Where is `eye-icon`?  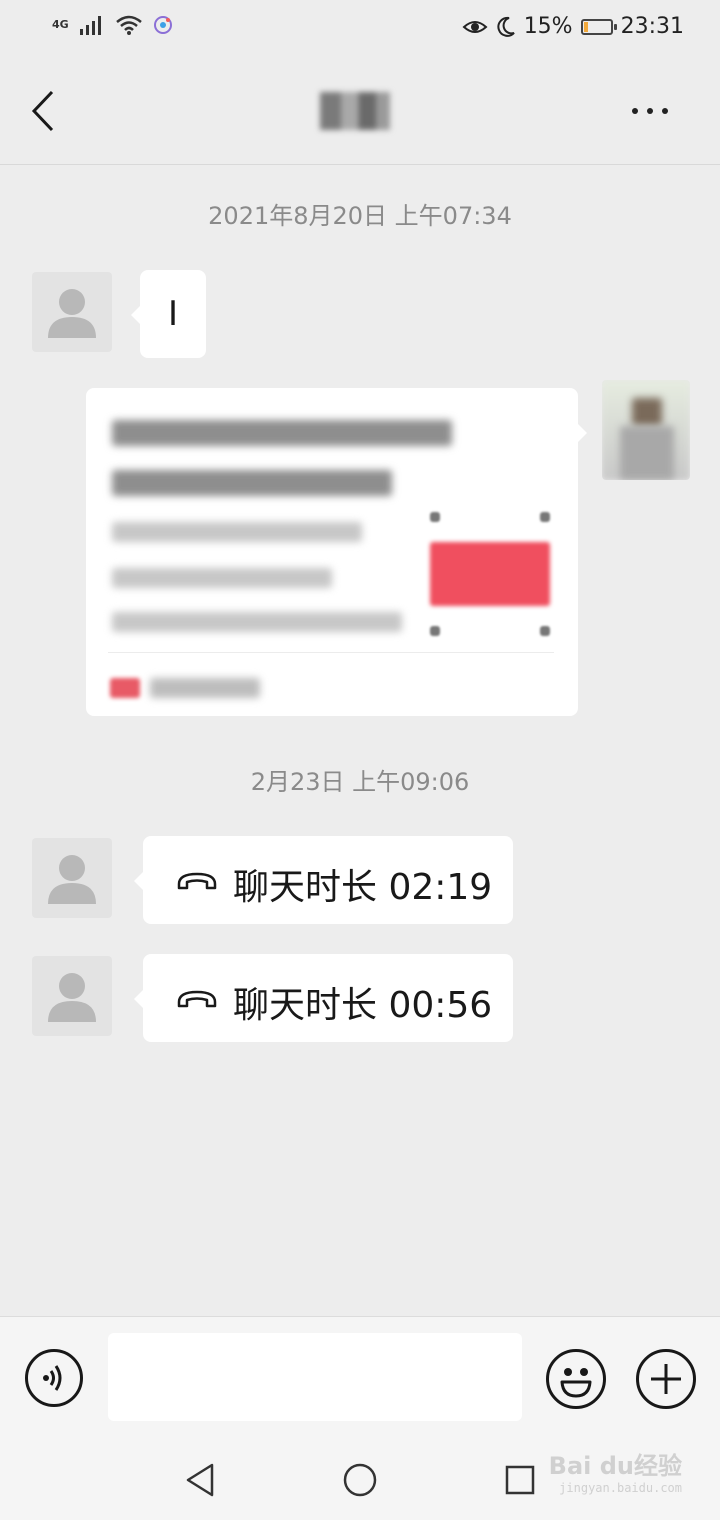
eye-icon is located at coordinates (475, 26).